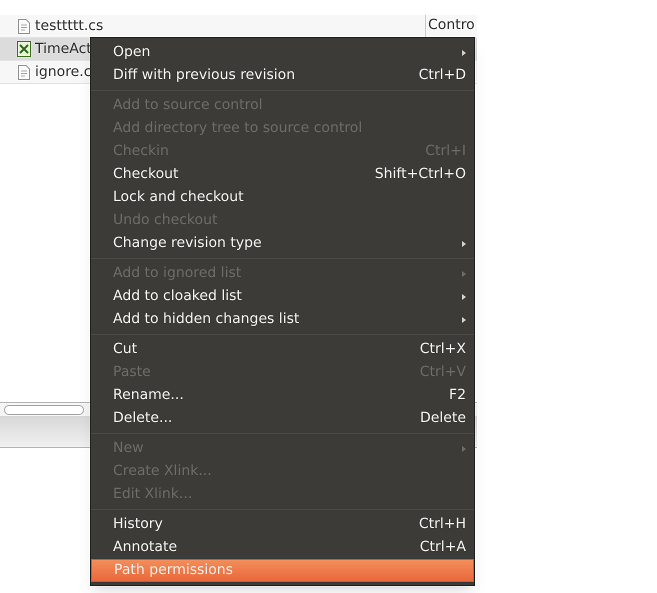  I want to click on menu-item: Rename... F2, so click(282, 395).